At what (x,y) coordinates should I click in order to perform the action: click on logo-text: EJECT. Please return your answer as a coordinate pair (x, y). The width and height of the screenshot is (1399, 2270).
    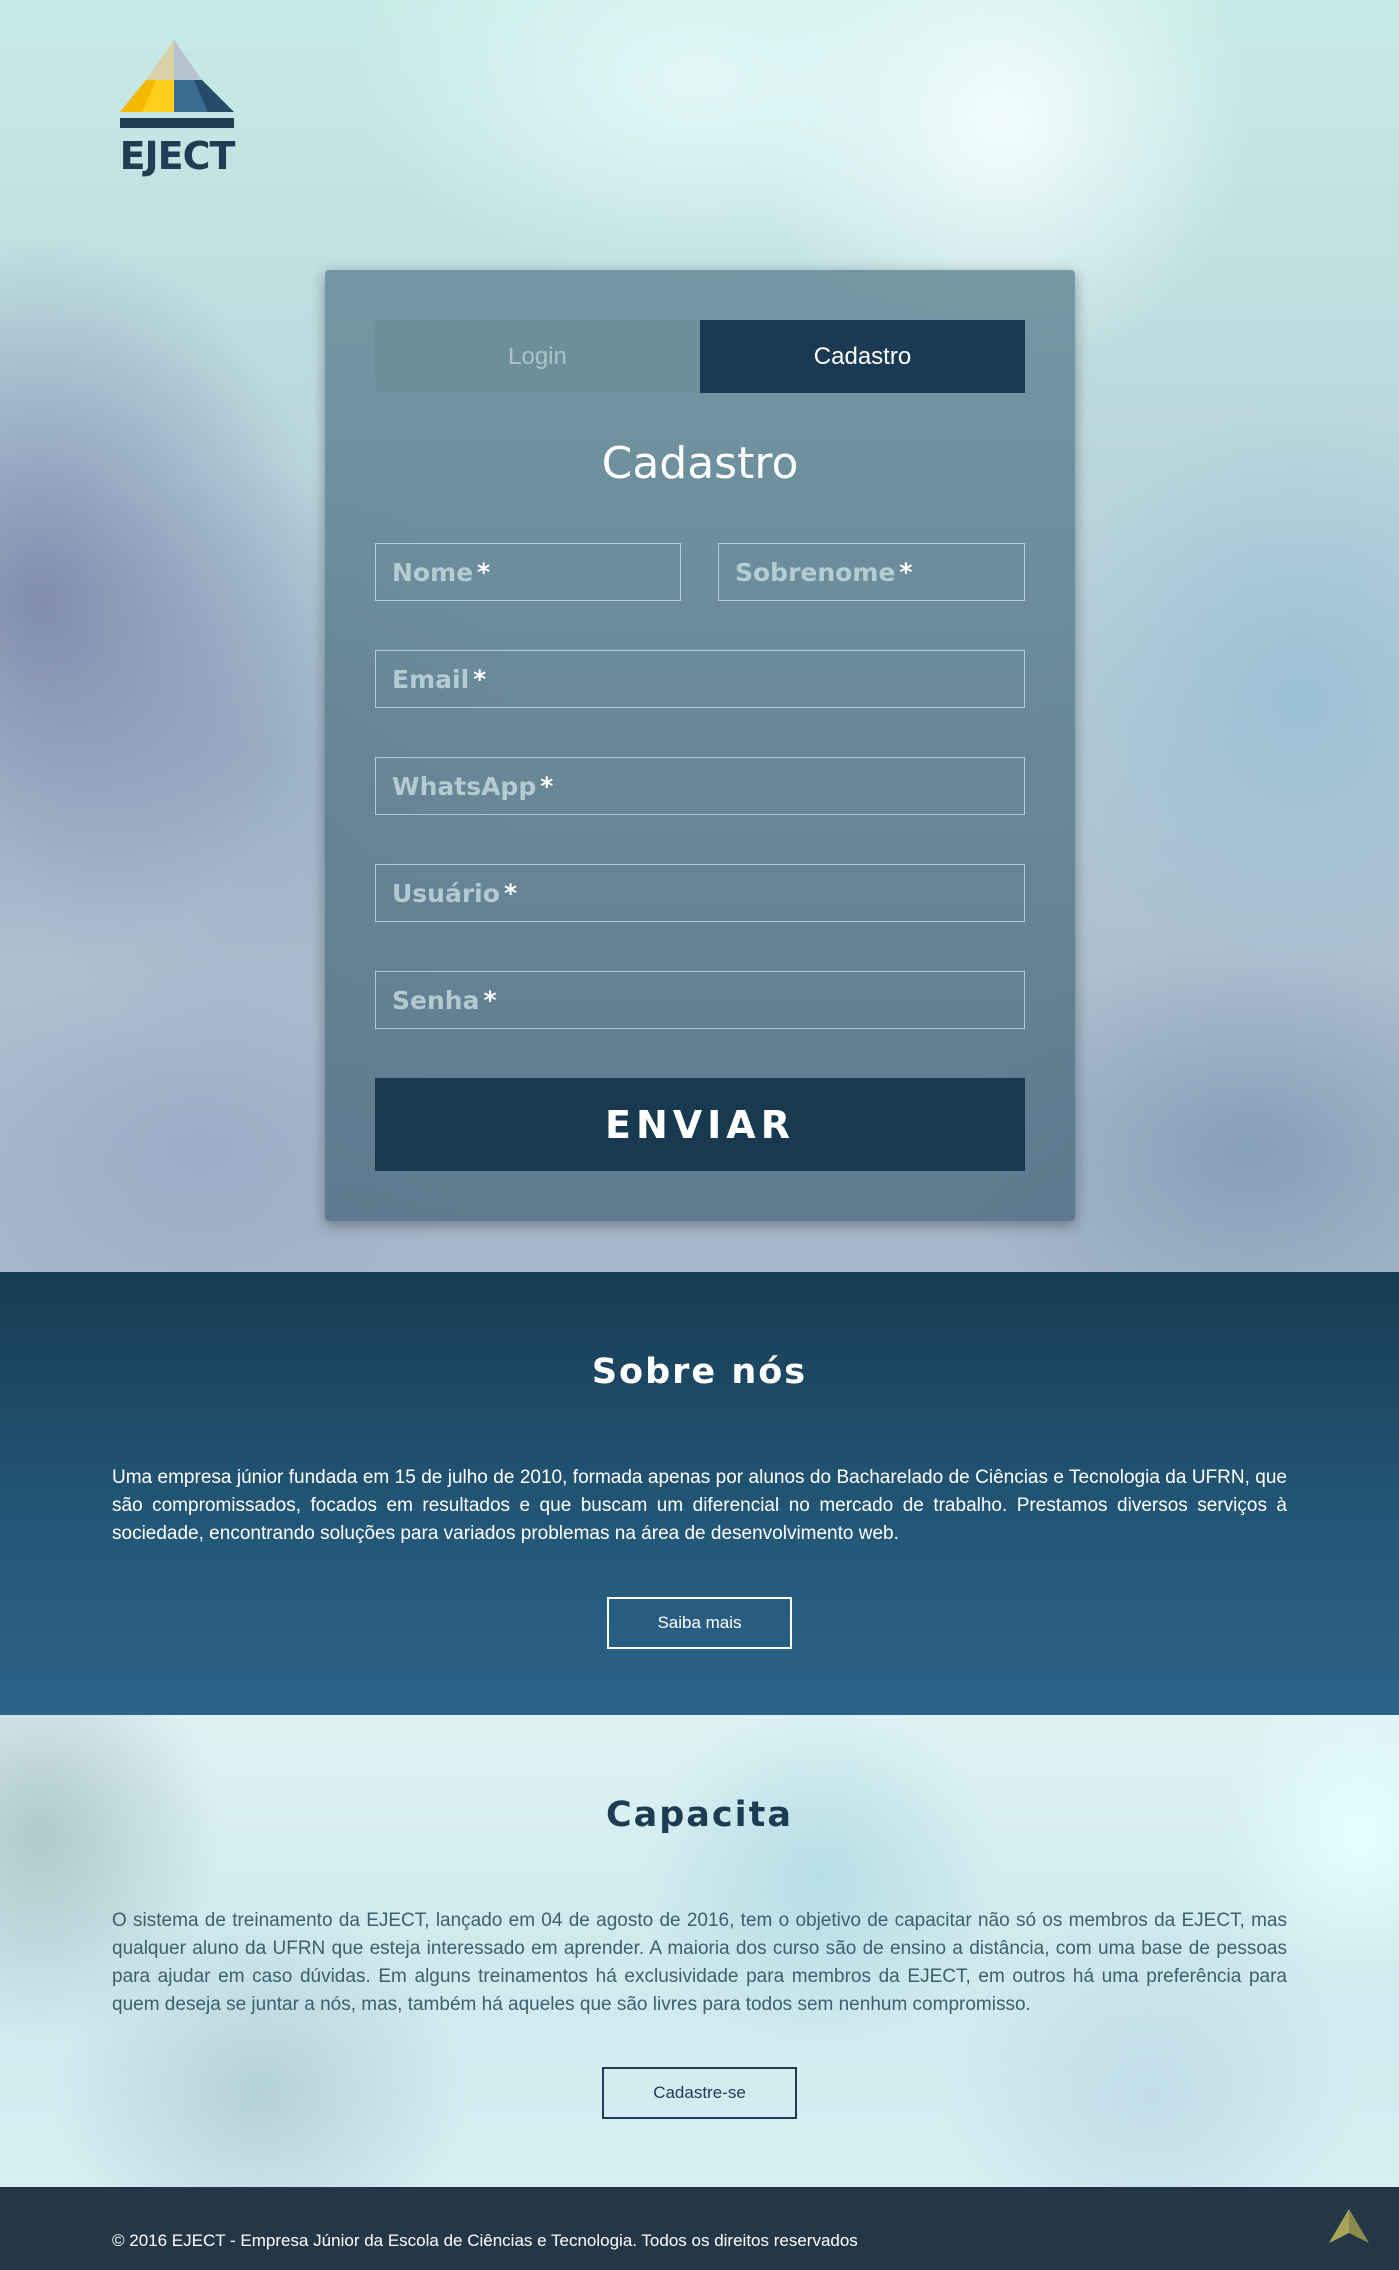
    Looking at the image, I should click on (177, 156).